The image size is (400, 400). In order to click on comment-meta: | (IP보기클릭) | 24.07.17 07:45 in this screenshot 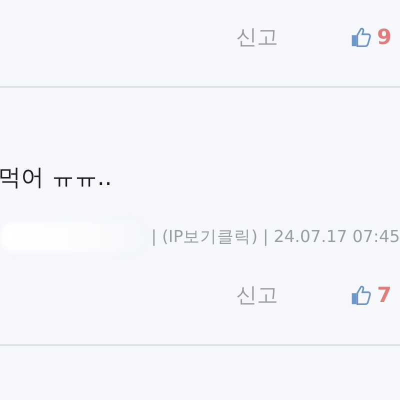, I will do `click(275, 237)`.